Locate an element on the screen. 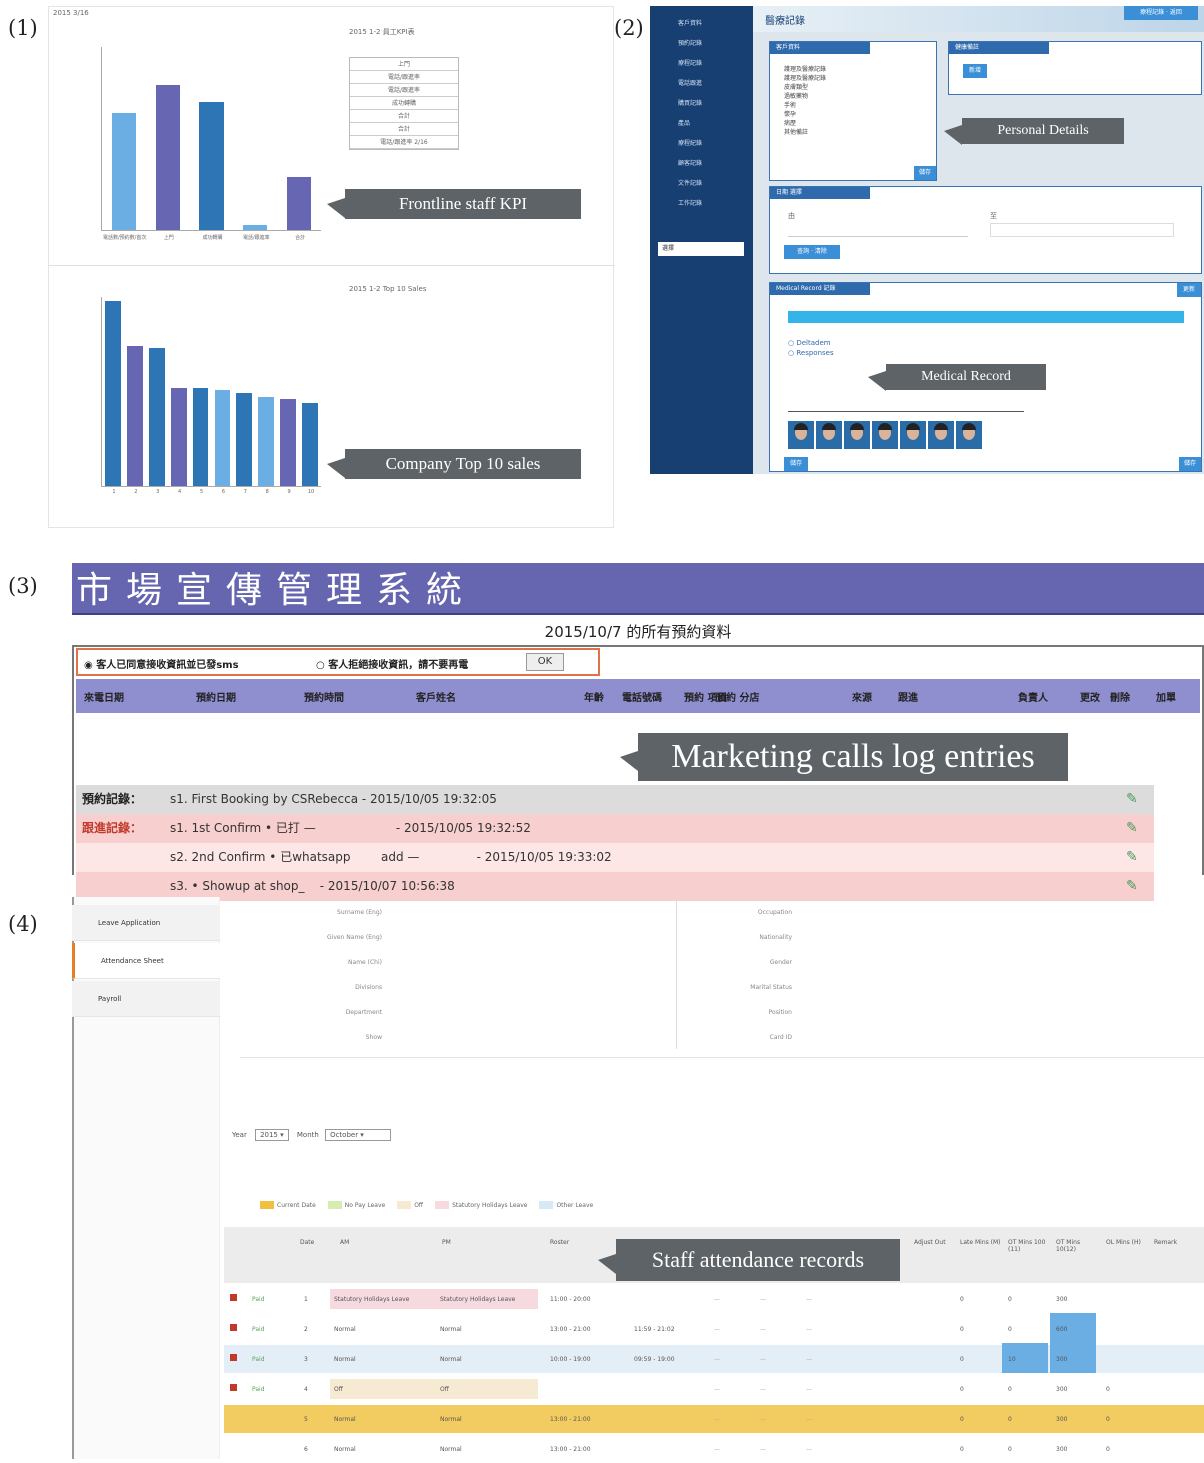  legend-label: Statutory Holidays Leave is located at coordinates (490, 1205).